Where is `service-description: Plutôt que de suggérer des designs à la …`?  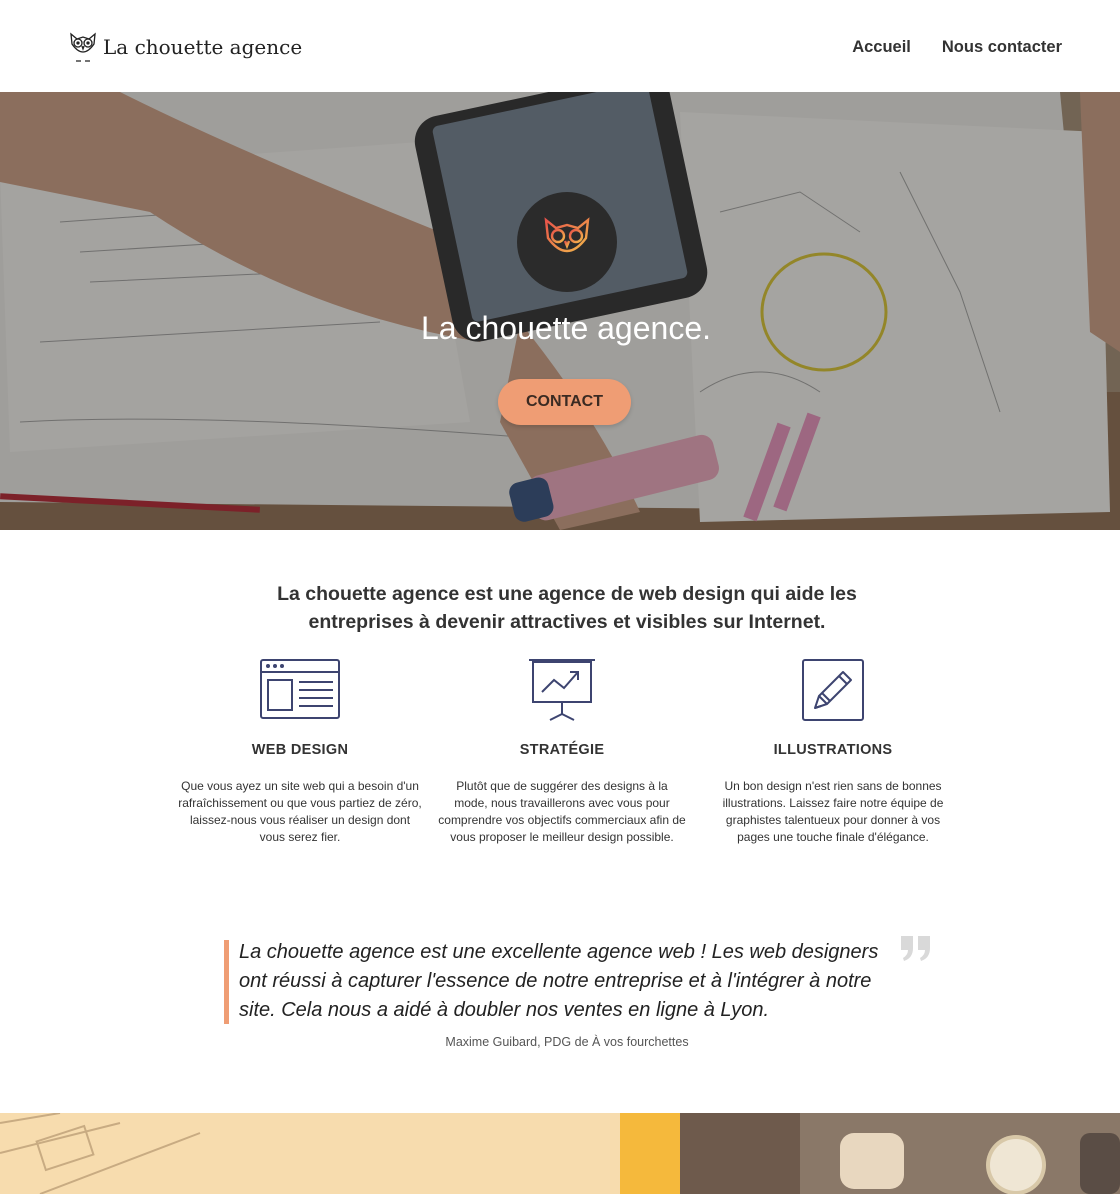
service-description: Plutôt que de suggérer des designs à la … is located at coordinates (562, 811).